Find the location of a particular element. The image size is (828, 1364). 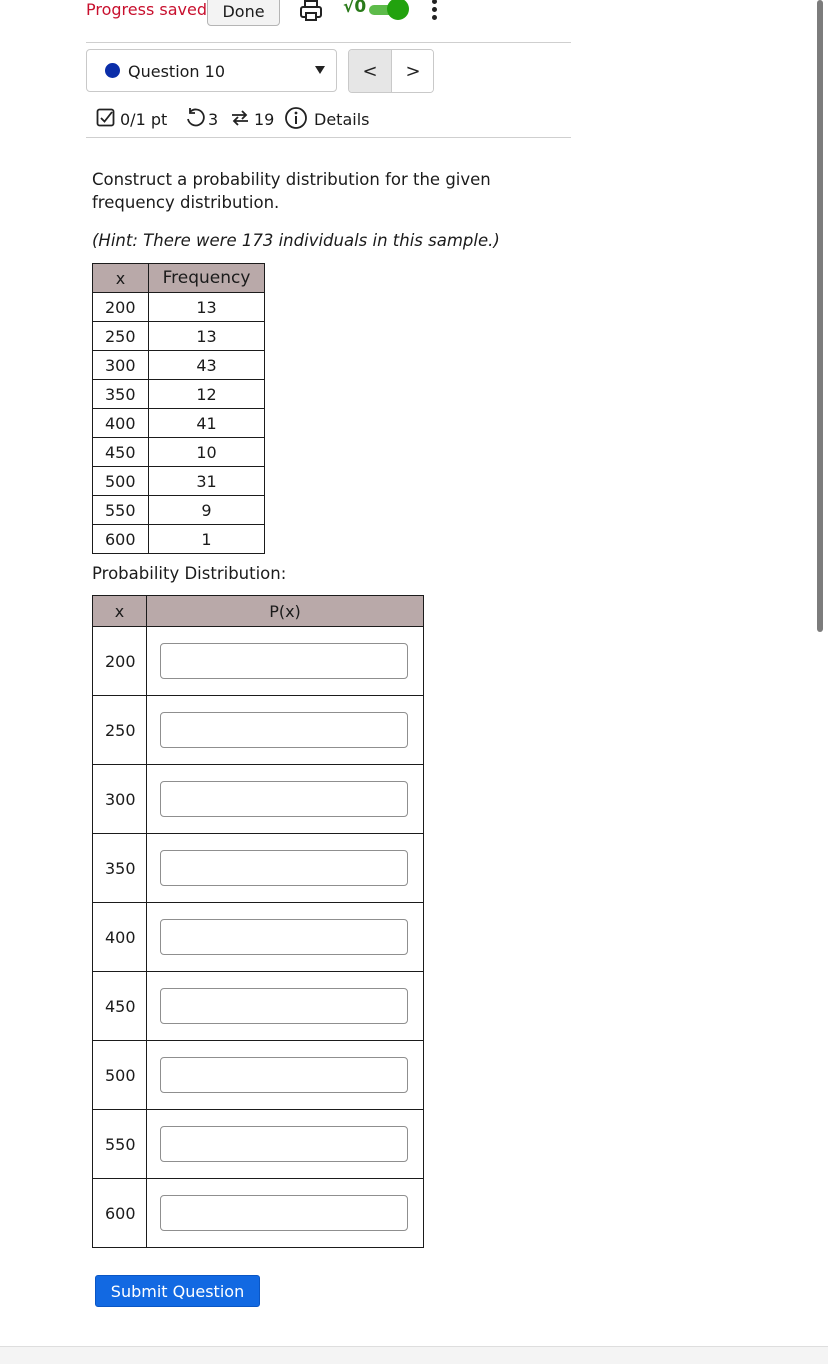

cell-frequency: 12 is located at coordinates (206, 394).